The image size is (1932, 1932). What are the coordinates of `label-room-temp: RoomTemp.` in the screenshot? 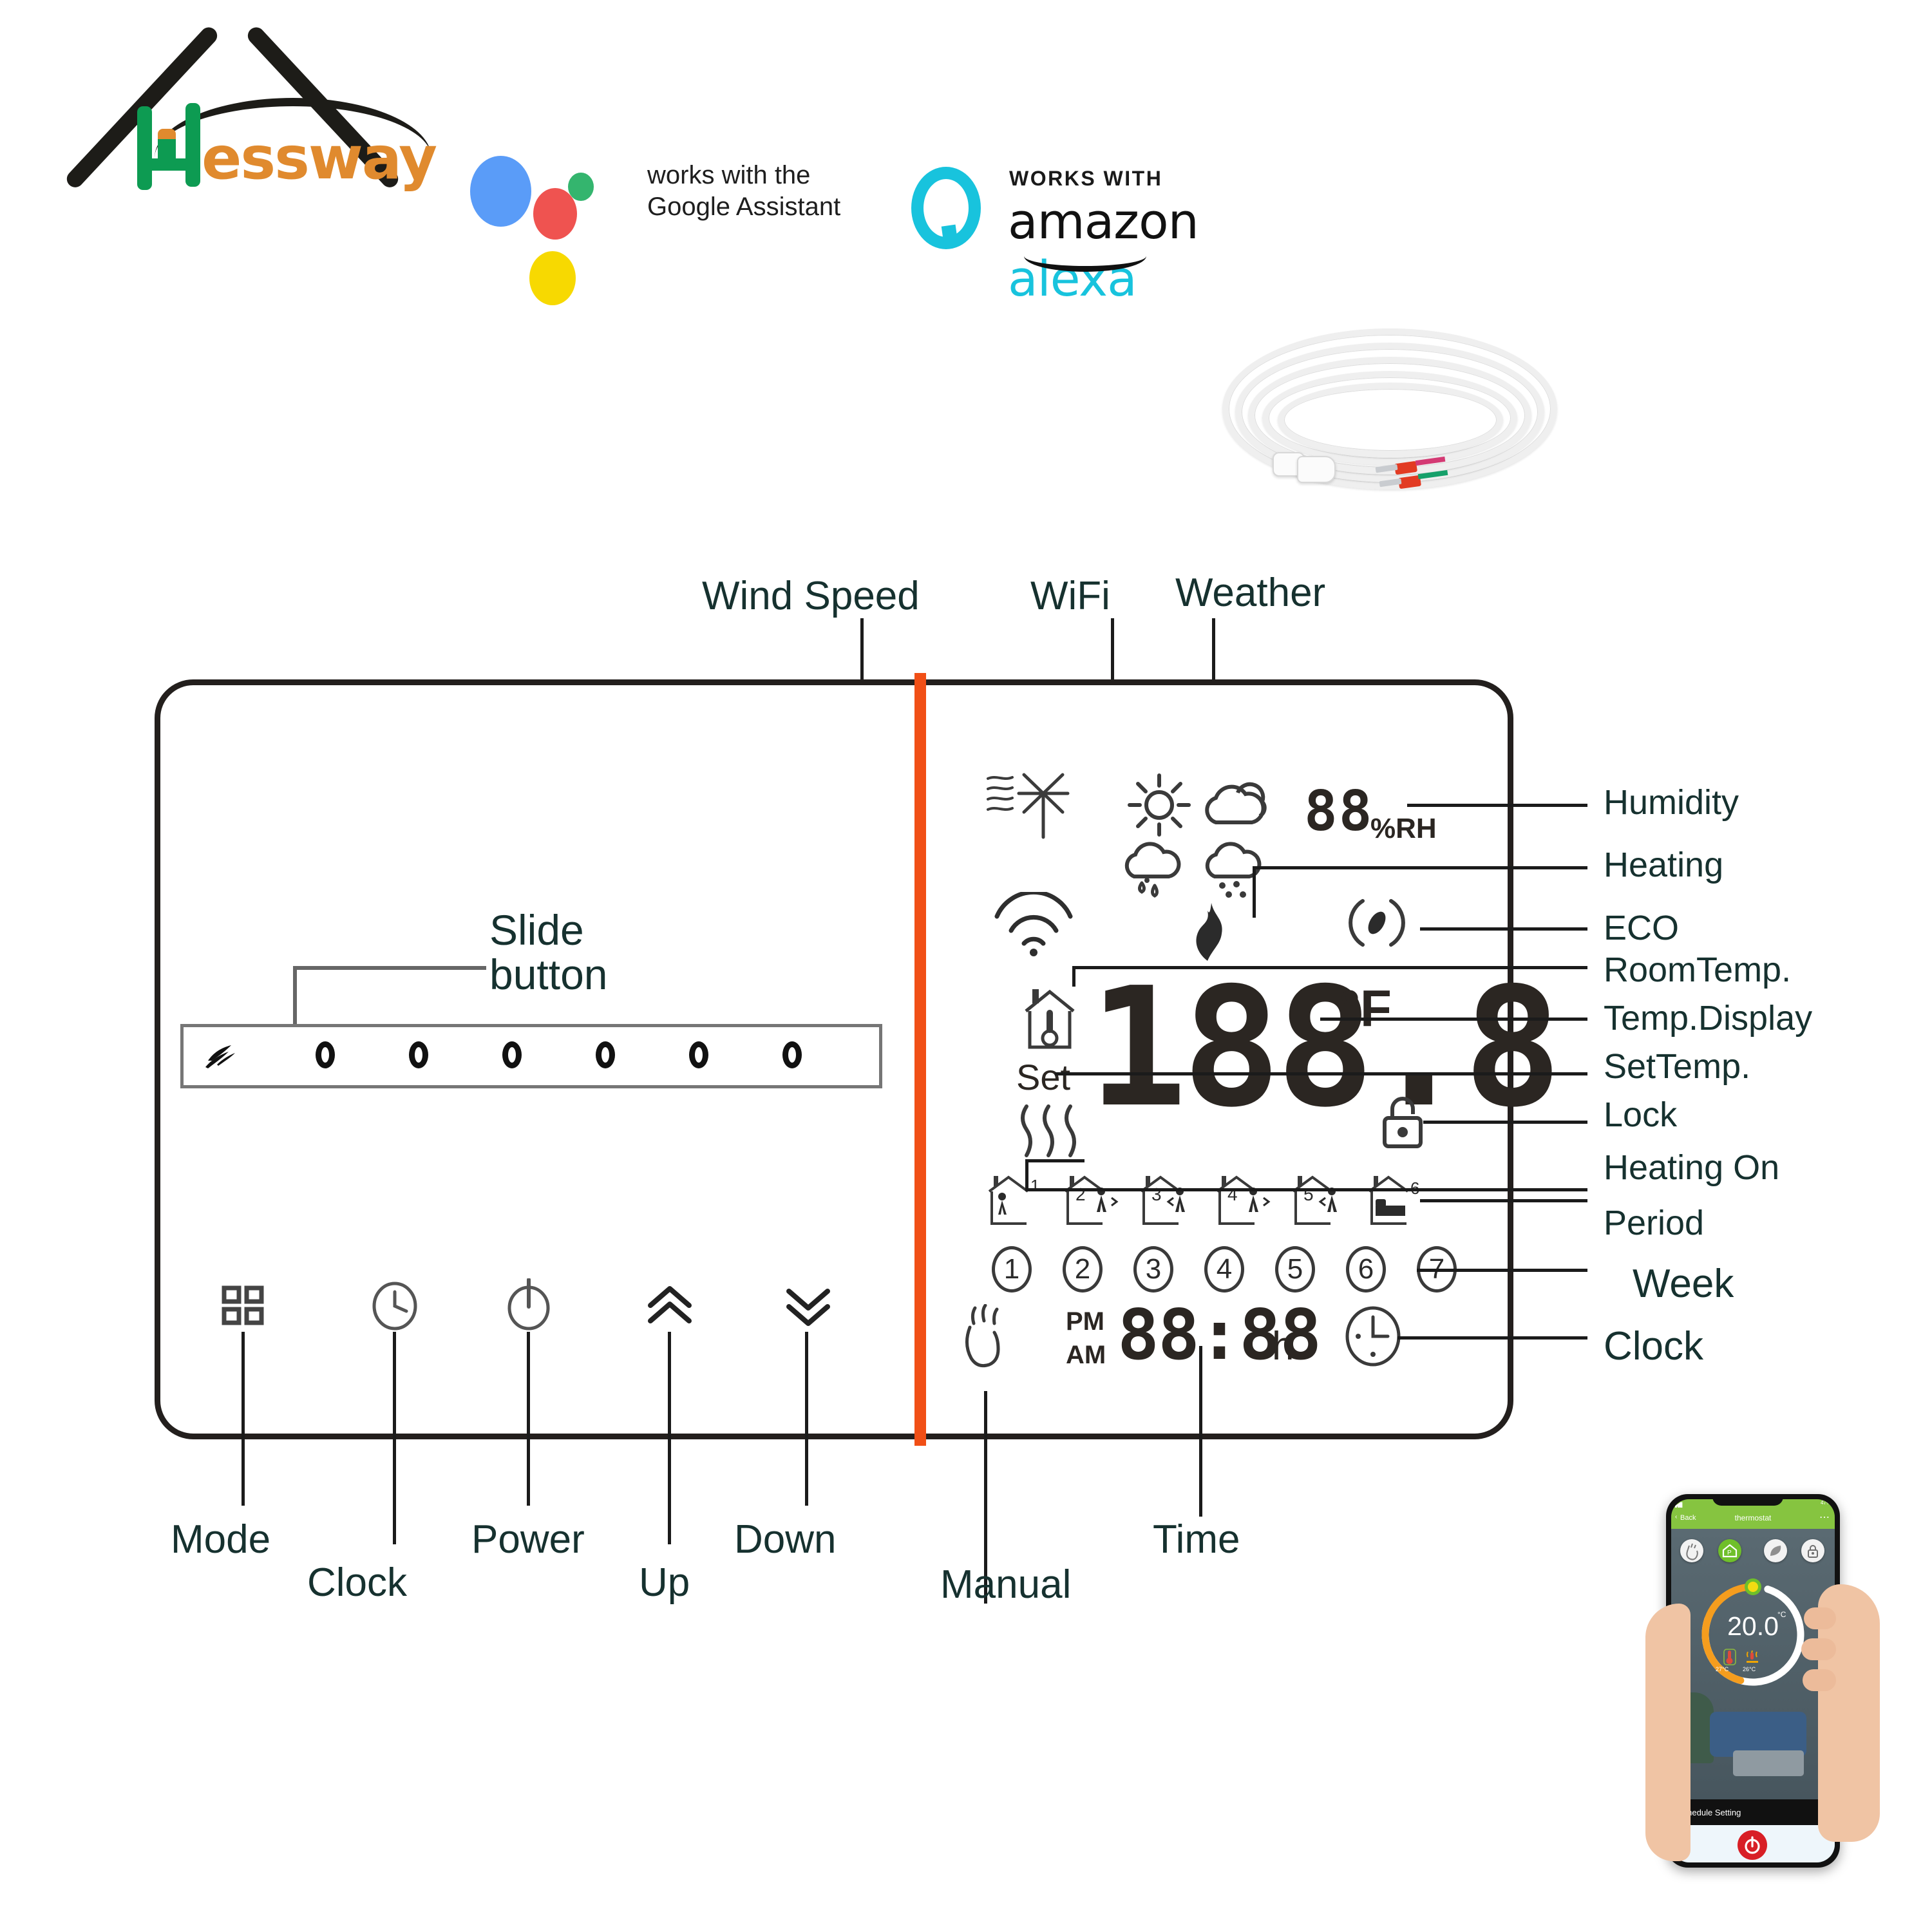 It's located at (1698, 970).